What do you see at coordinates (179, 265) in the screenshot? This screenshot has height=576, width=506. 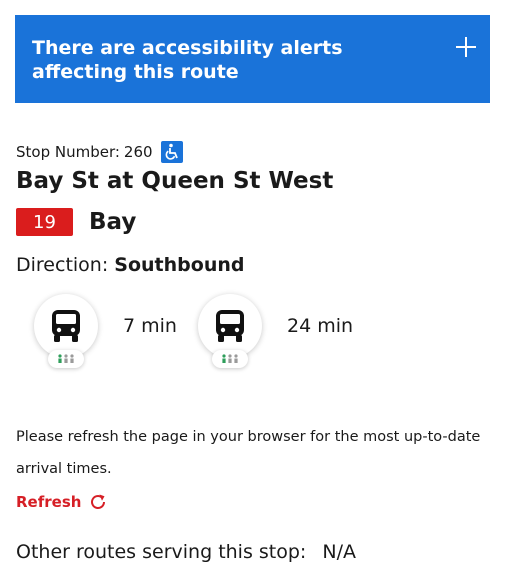 I see `direction-value: Southbound` at bounding box center [179, 265].